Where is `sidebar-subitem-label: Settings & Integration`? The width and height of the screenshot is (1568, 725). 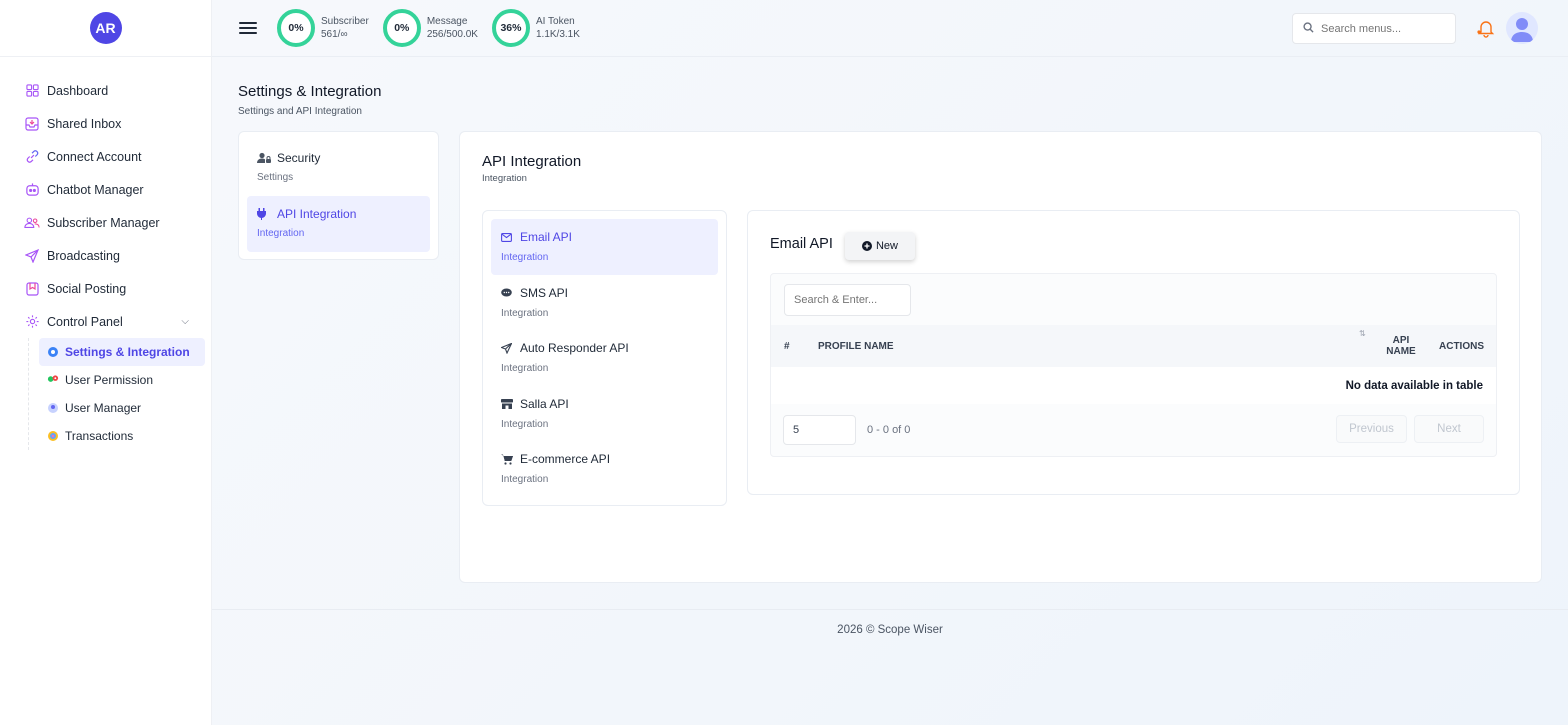
sidebar-subitem-label: Settings & Integration is located at coordinates (127, 352).